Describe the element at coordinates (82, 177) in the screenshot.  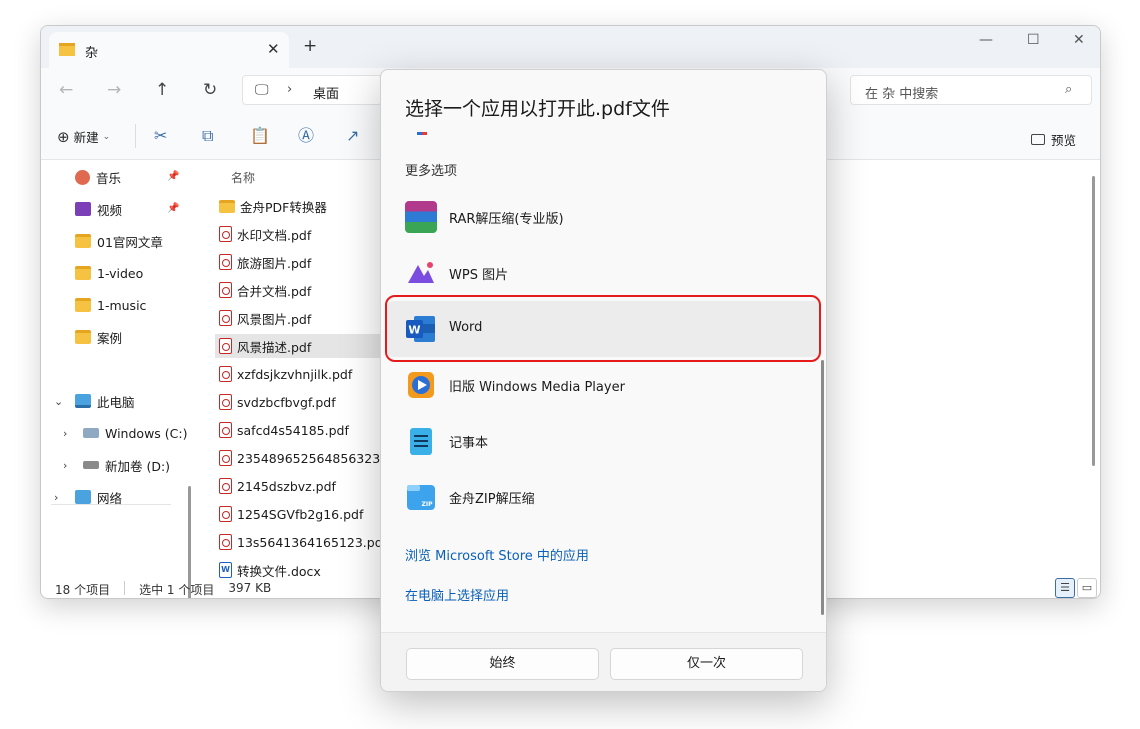
I see `music-icon` at that location.